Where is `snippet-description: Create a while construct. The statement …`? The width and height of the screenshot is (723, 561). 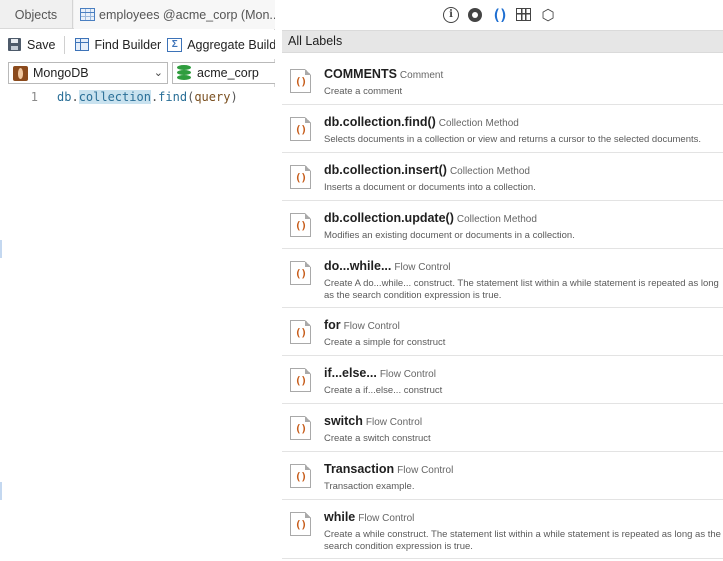 snippet-description: Create a while construct. The statement … is located at coordinates (522, 540).